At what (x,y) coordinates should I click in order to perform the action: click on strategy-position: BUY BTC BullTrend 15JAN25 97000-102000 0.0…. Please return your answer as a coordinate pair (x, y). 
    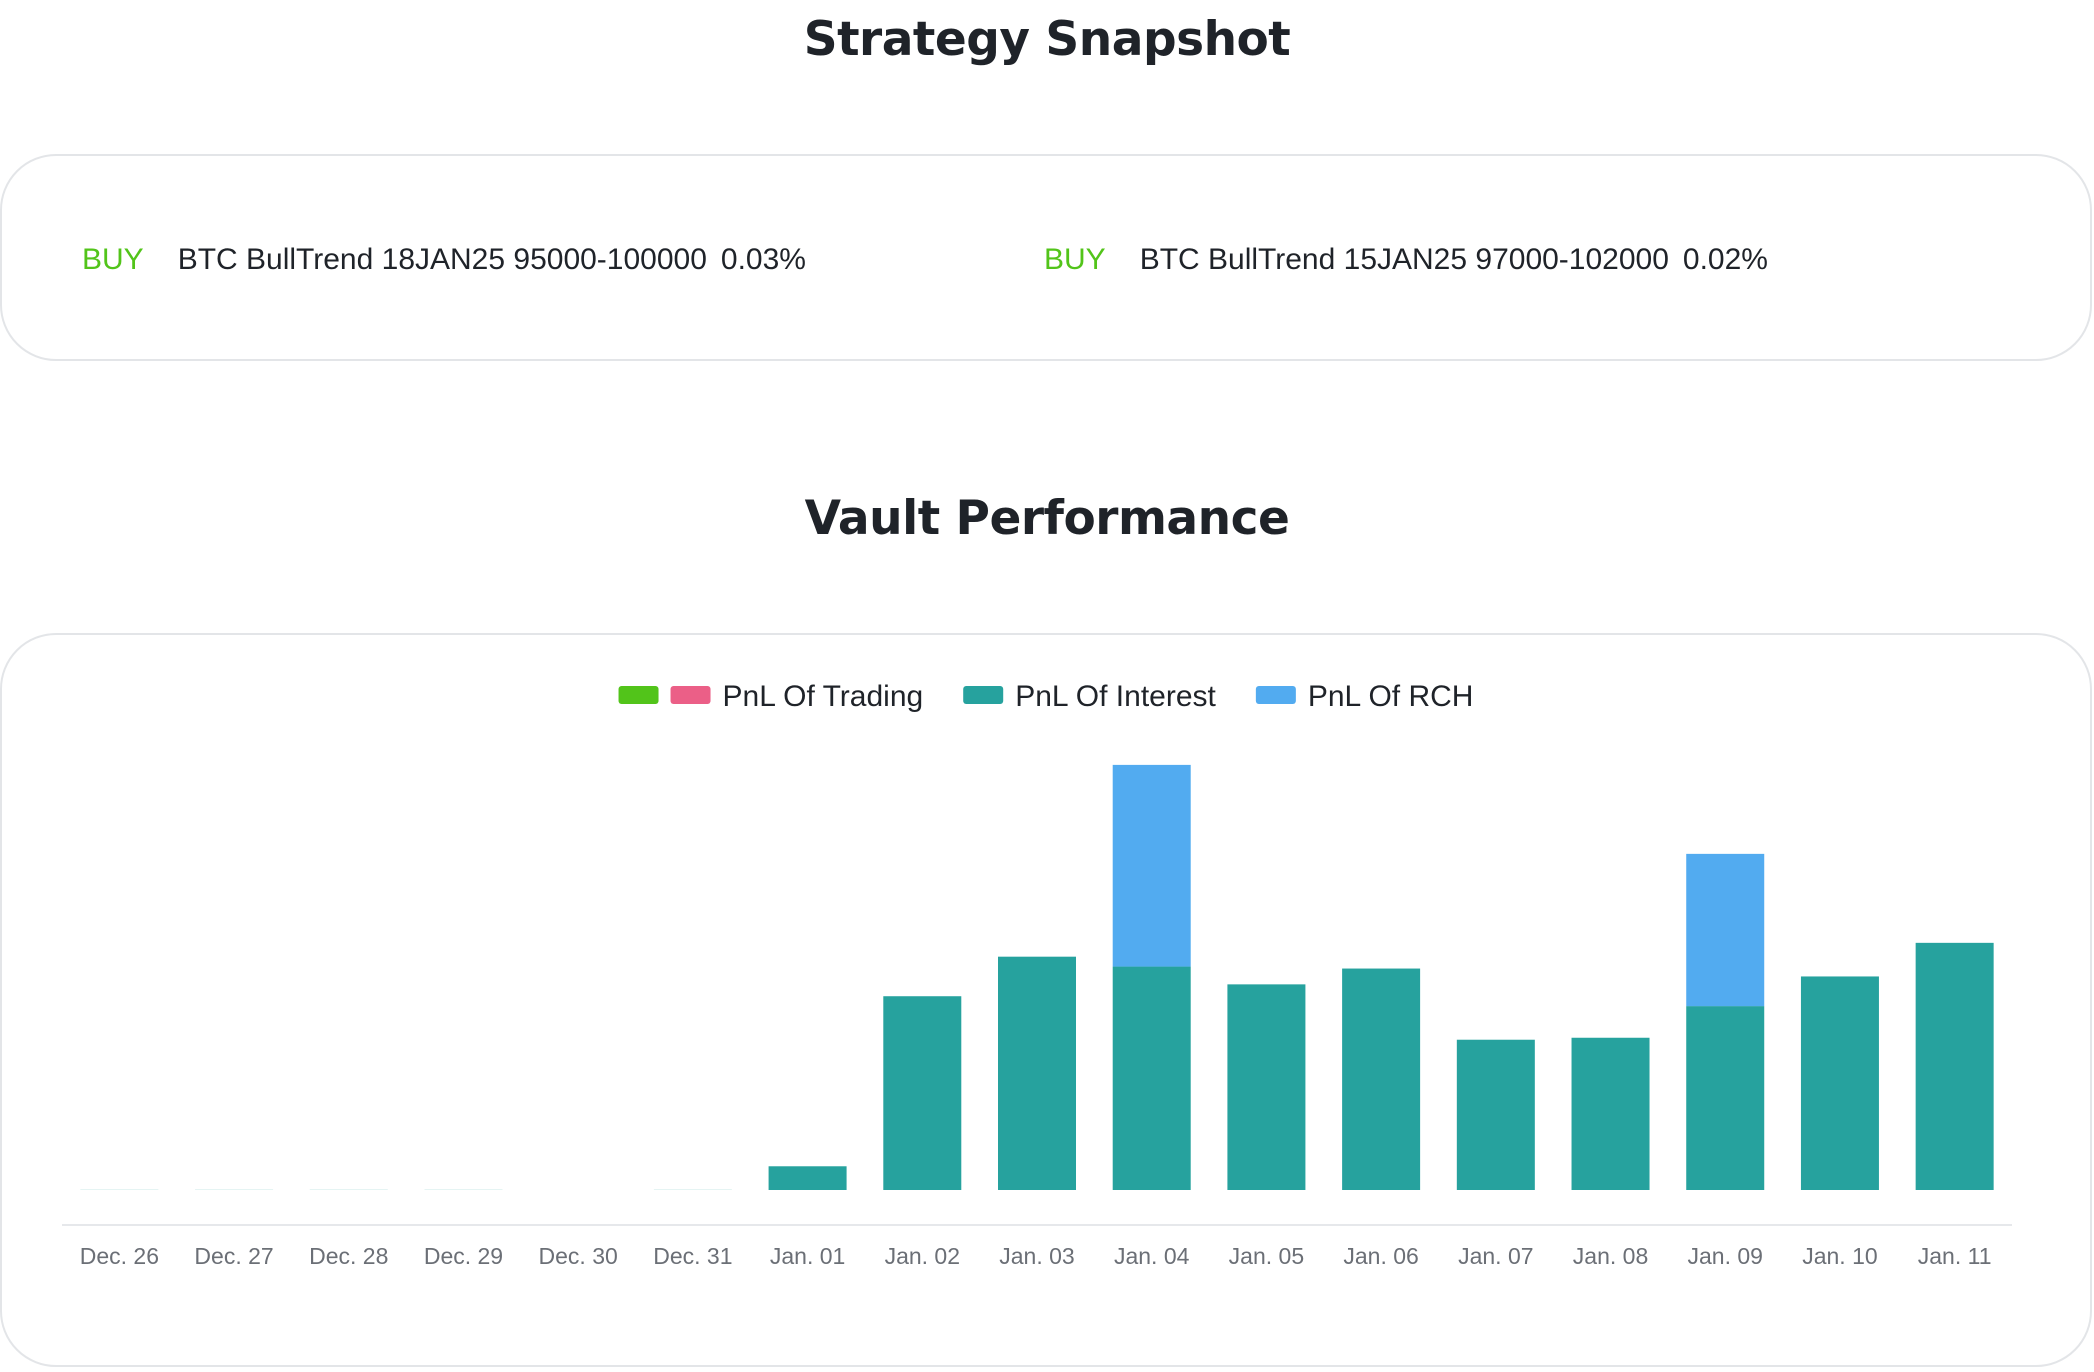
    Looking at the image, I should click on (1406, 260).